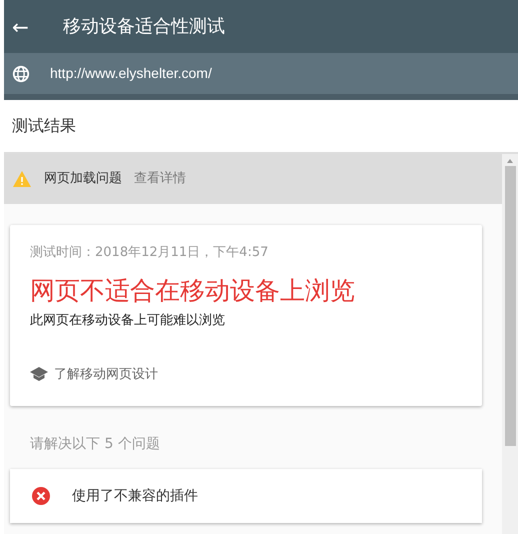 The width and height of the screenshot is (518, 534). I want to click on error-icon, so click(41, 496).